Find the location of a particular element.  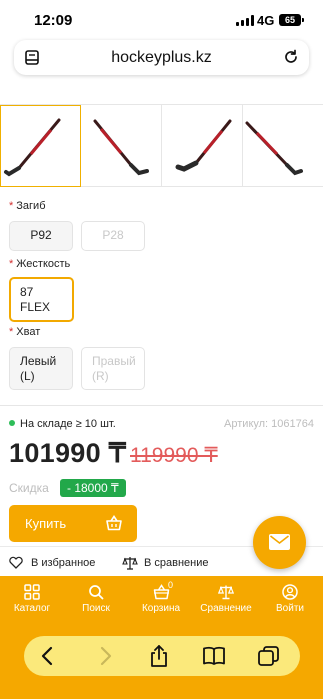

grip-option-right: Правый (R) is located at coordinates (113, 368).